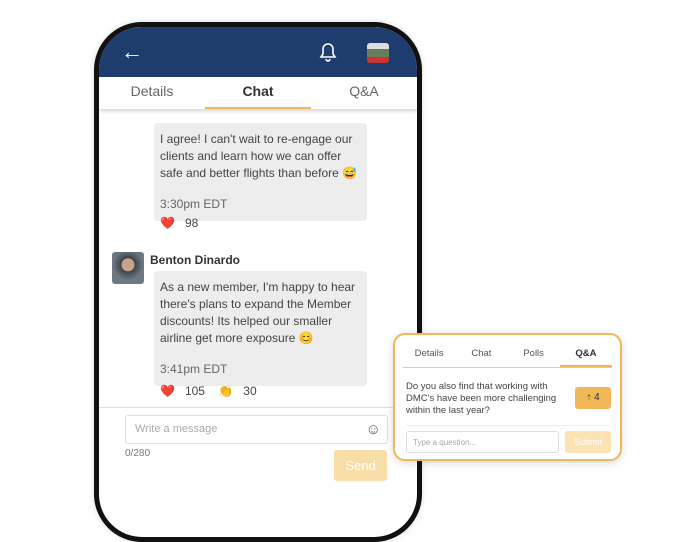 This screenshot has width=700, height=542. What do you see at coordinates (194, 204) in the screenshot?
I see `message-time: 3:30pm EDT` at bounding box center [194, 204].